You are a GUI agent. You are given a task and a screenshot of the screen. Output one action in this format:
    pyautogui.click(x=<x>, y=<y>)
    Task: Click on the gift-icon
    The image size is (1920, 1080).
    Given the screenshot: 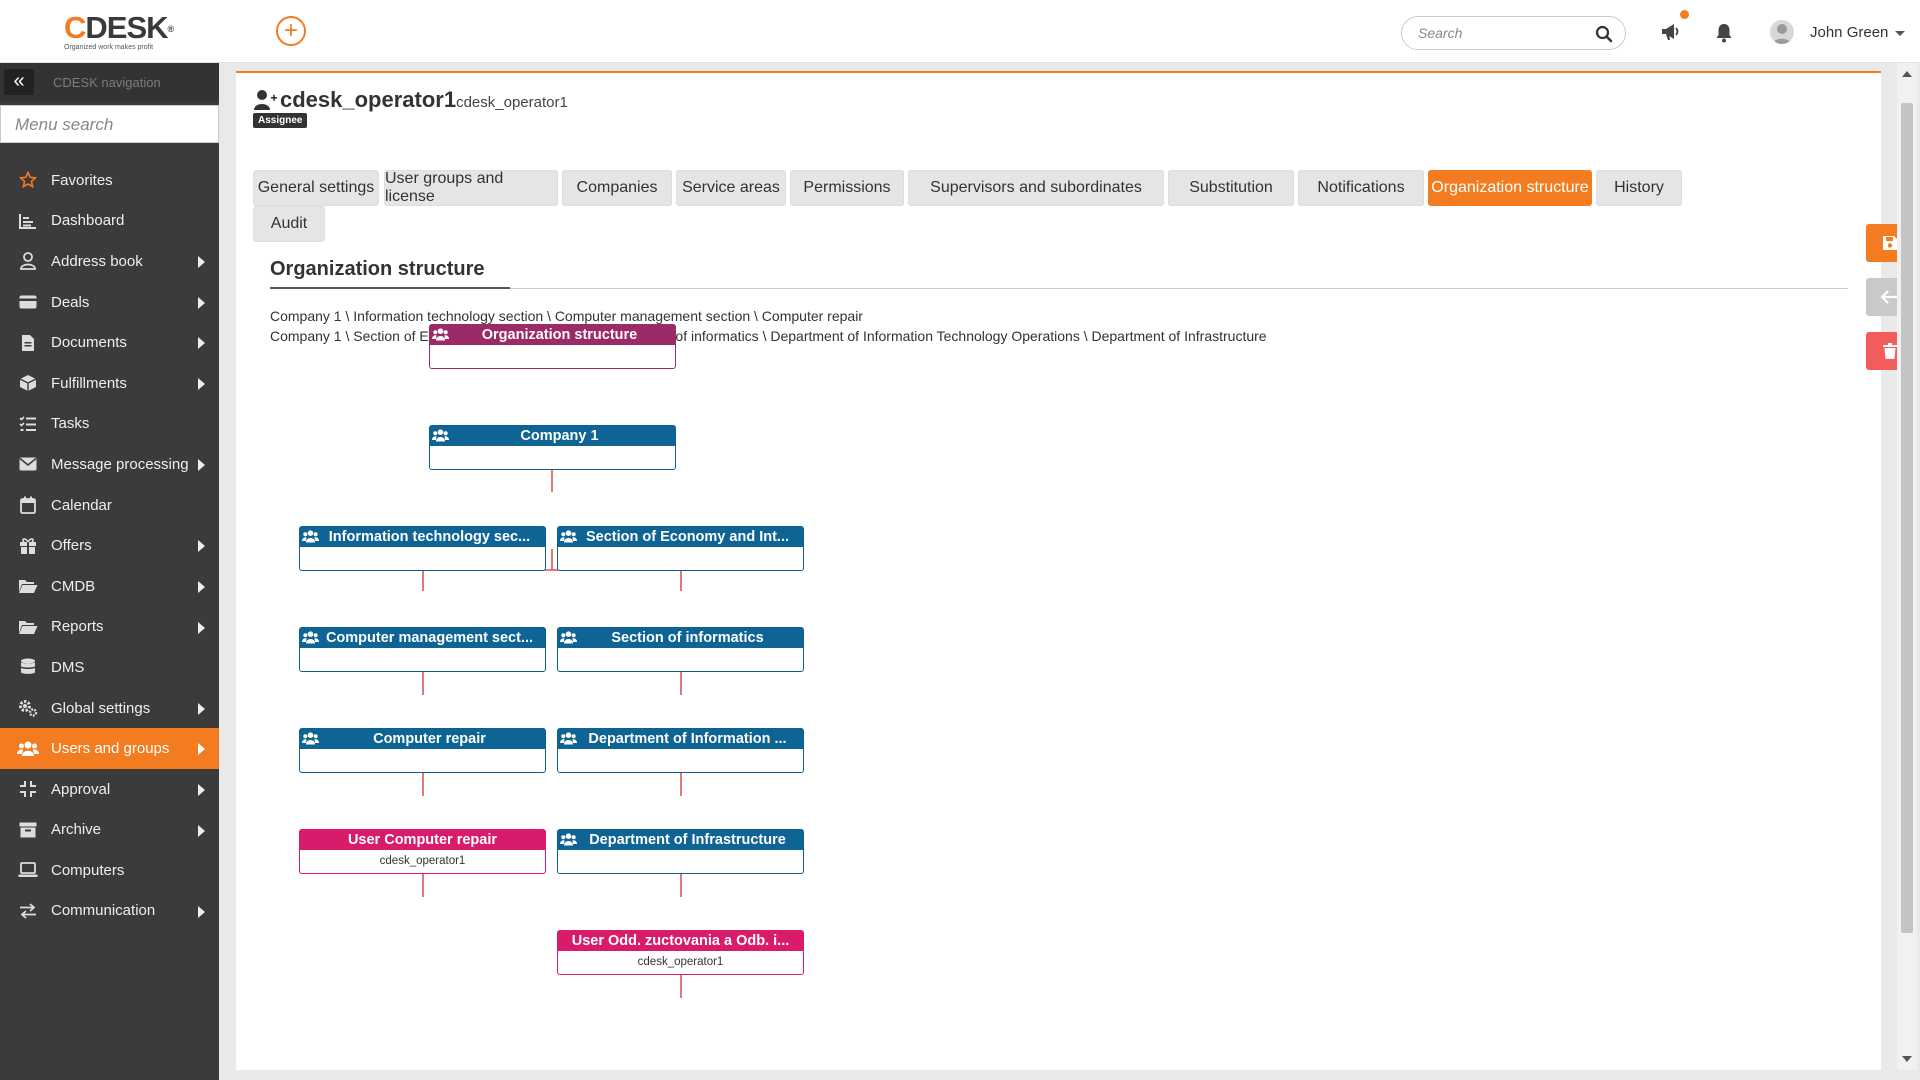 What is the action you would take?
    pyautogui.click(x=28, y=546)
    